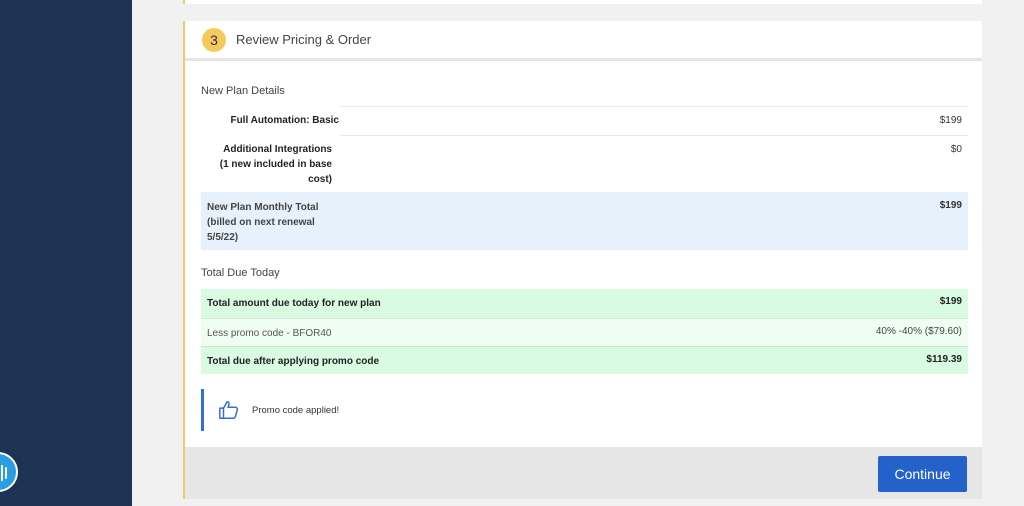  I want to click on promo-code-label: Less promo code - BFOR40, so click(269, 333).